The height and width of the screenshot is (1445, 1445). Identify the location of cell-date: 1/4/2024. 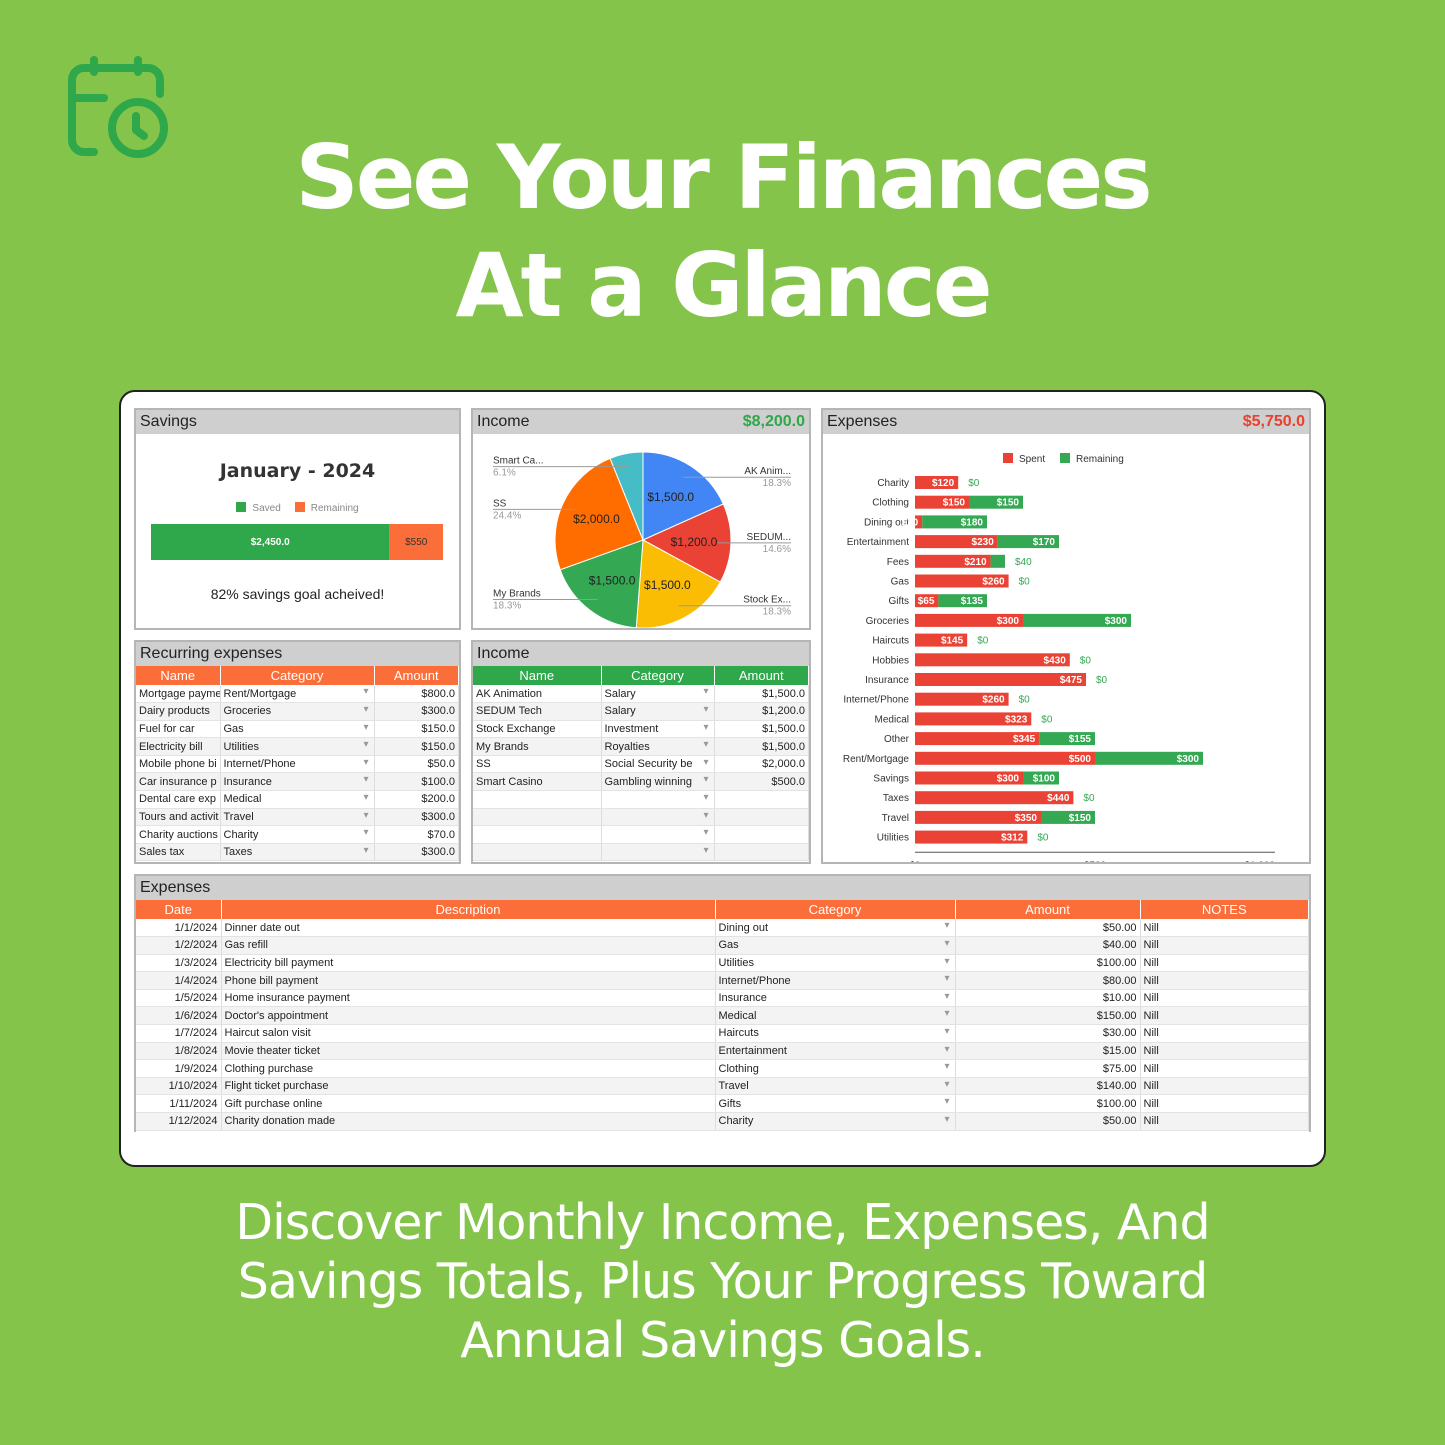
(179, 980).